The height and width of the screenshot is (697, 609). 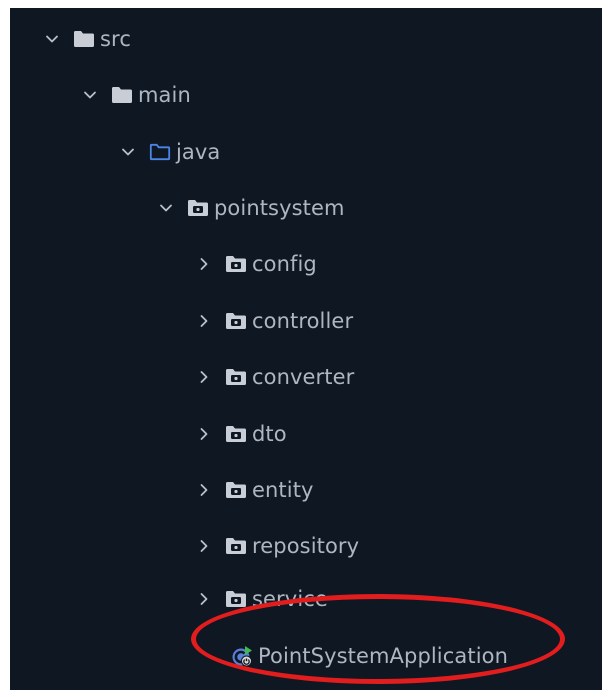 What do you see at coordinates (283, 490) in the screenshot?
I see `tree-node-label: entity` at bounding box center [283, 490].